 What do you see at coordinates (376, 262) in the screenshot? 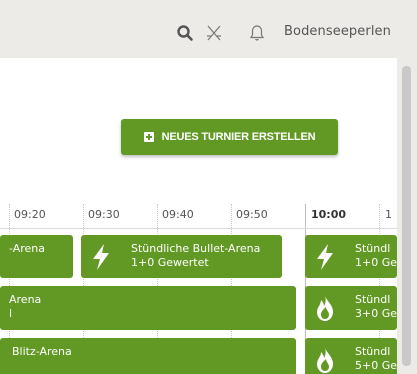
I see `tournament-detail: 1+0 Ge` at bounding box center [376, 262].